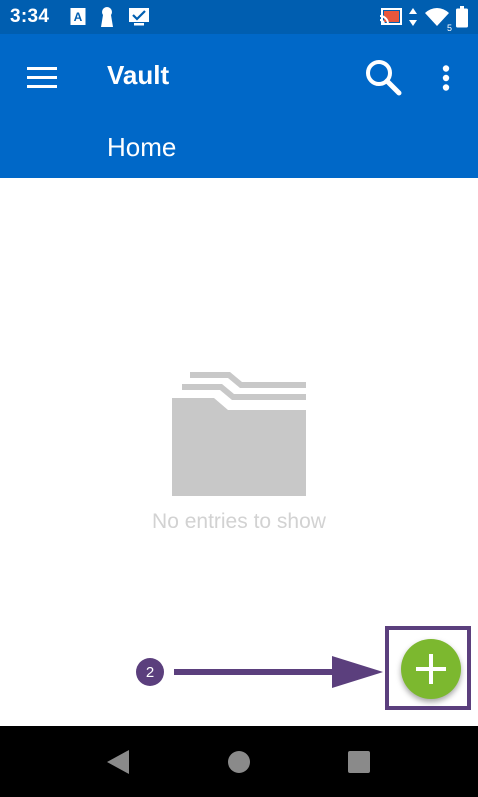  I want to click on nav-back-button, so click(118, 762).